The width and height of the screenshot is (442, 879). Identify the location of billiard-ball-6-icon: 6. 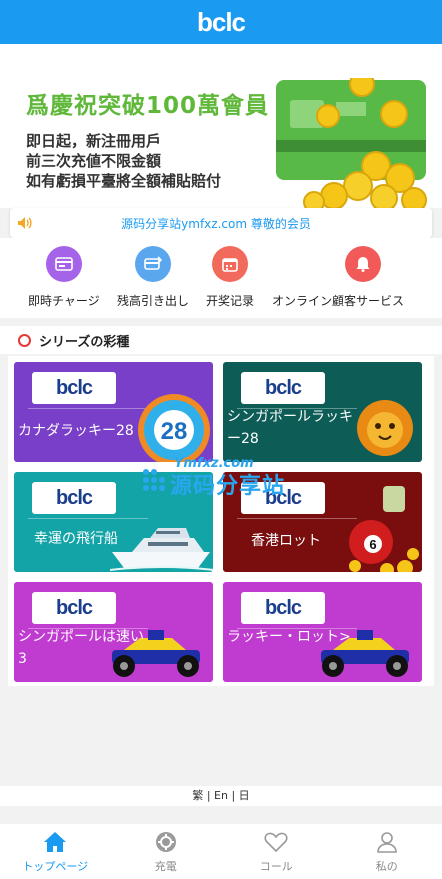
(384, 529).